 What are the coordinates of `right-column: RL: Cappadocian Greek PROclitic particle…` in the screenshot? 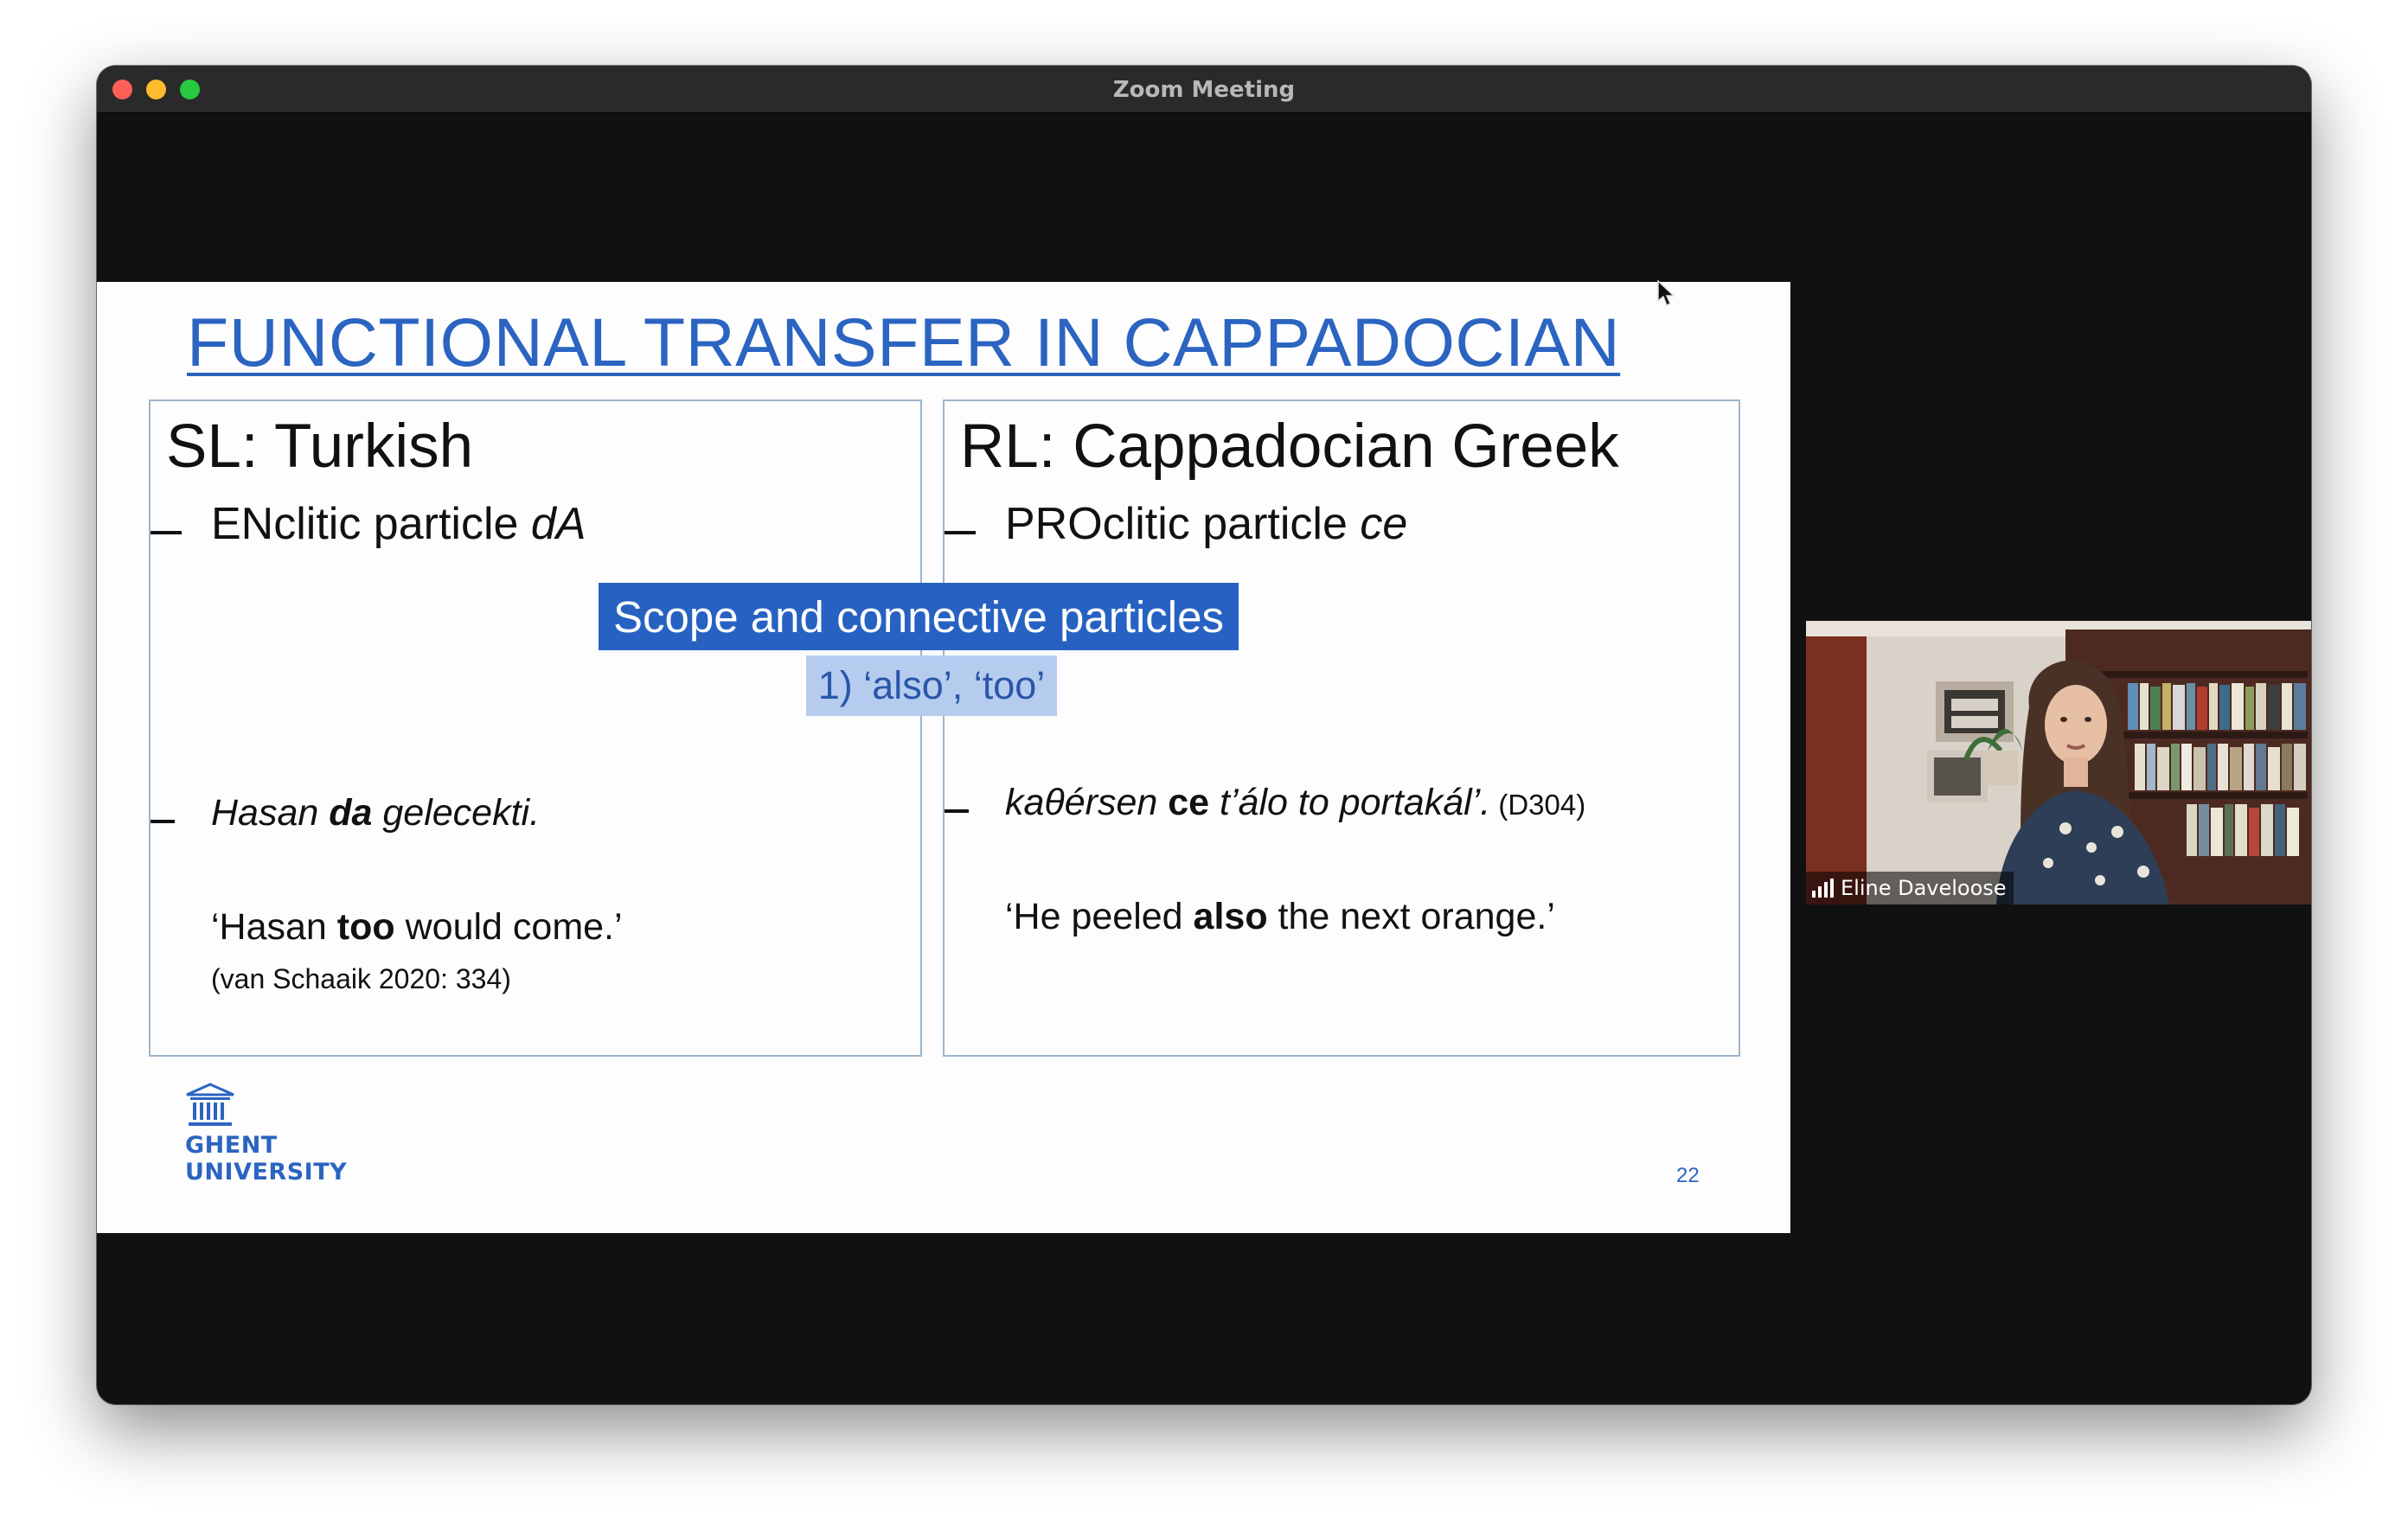 It's located at (1341, 728).